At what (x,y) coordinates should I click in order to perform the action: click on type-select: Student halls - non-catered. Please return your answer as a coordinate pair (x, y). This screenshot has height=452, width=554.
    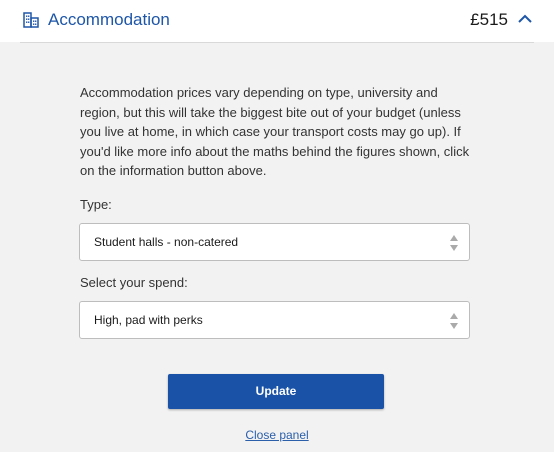
    Looking at the image, I should click on (274, 242).